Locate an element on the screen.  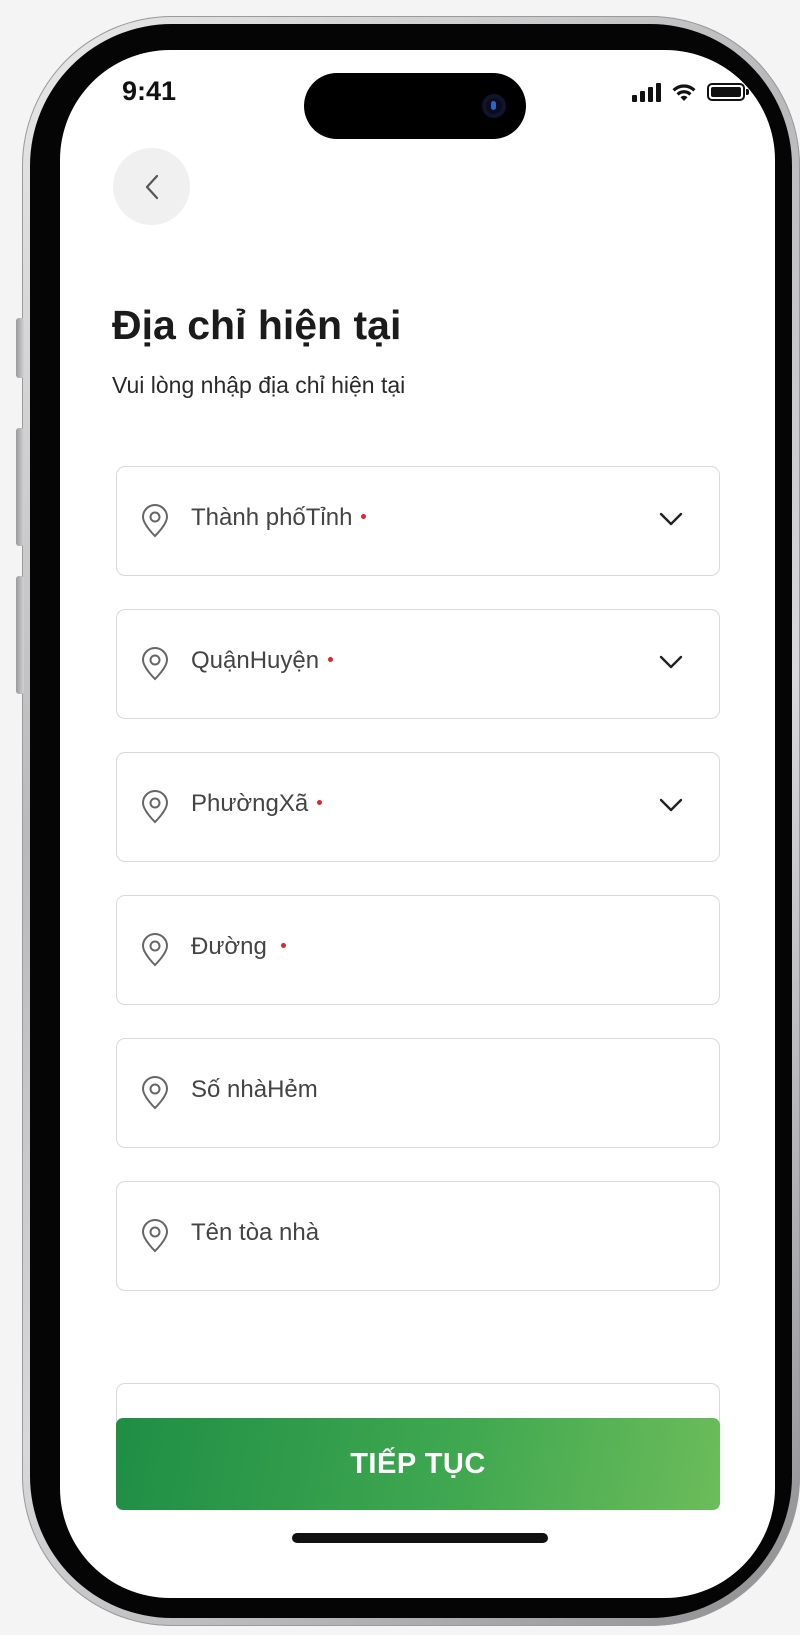
district-select: QuậnHuyện is located at coordinates (418, 664).